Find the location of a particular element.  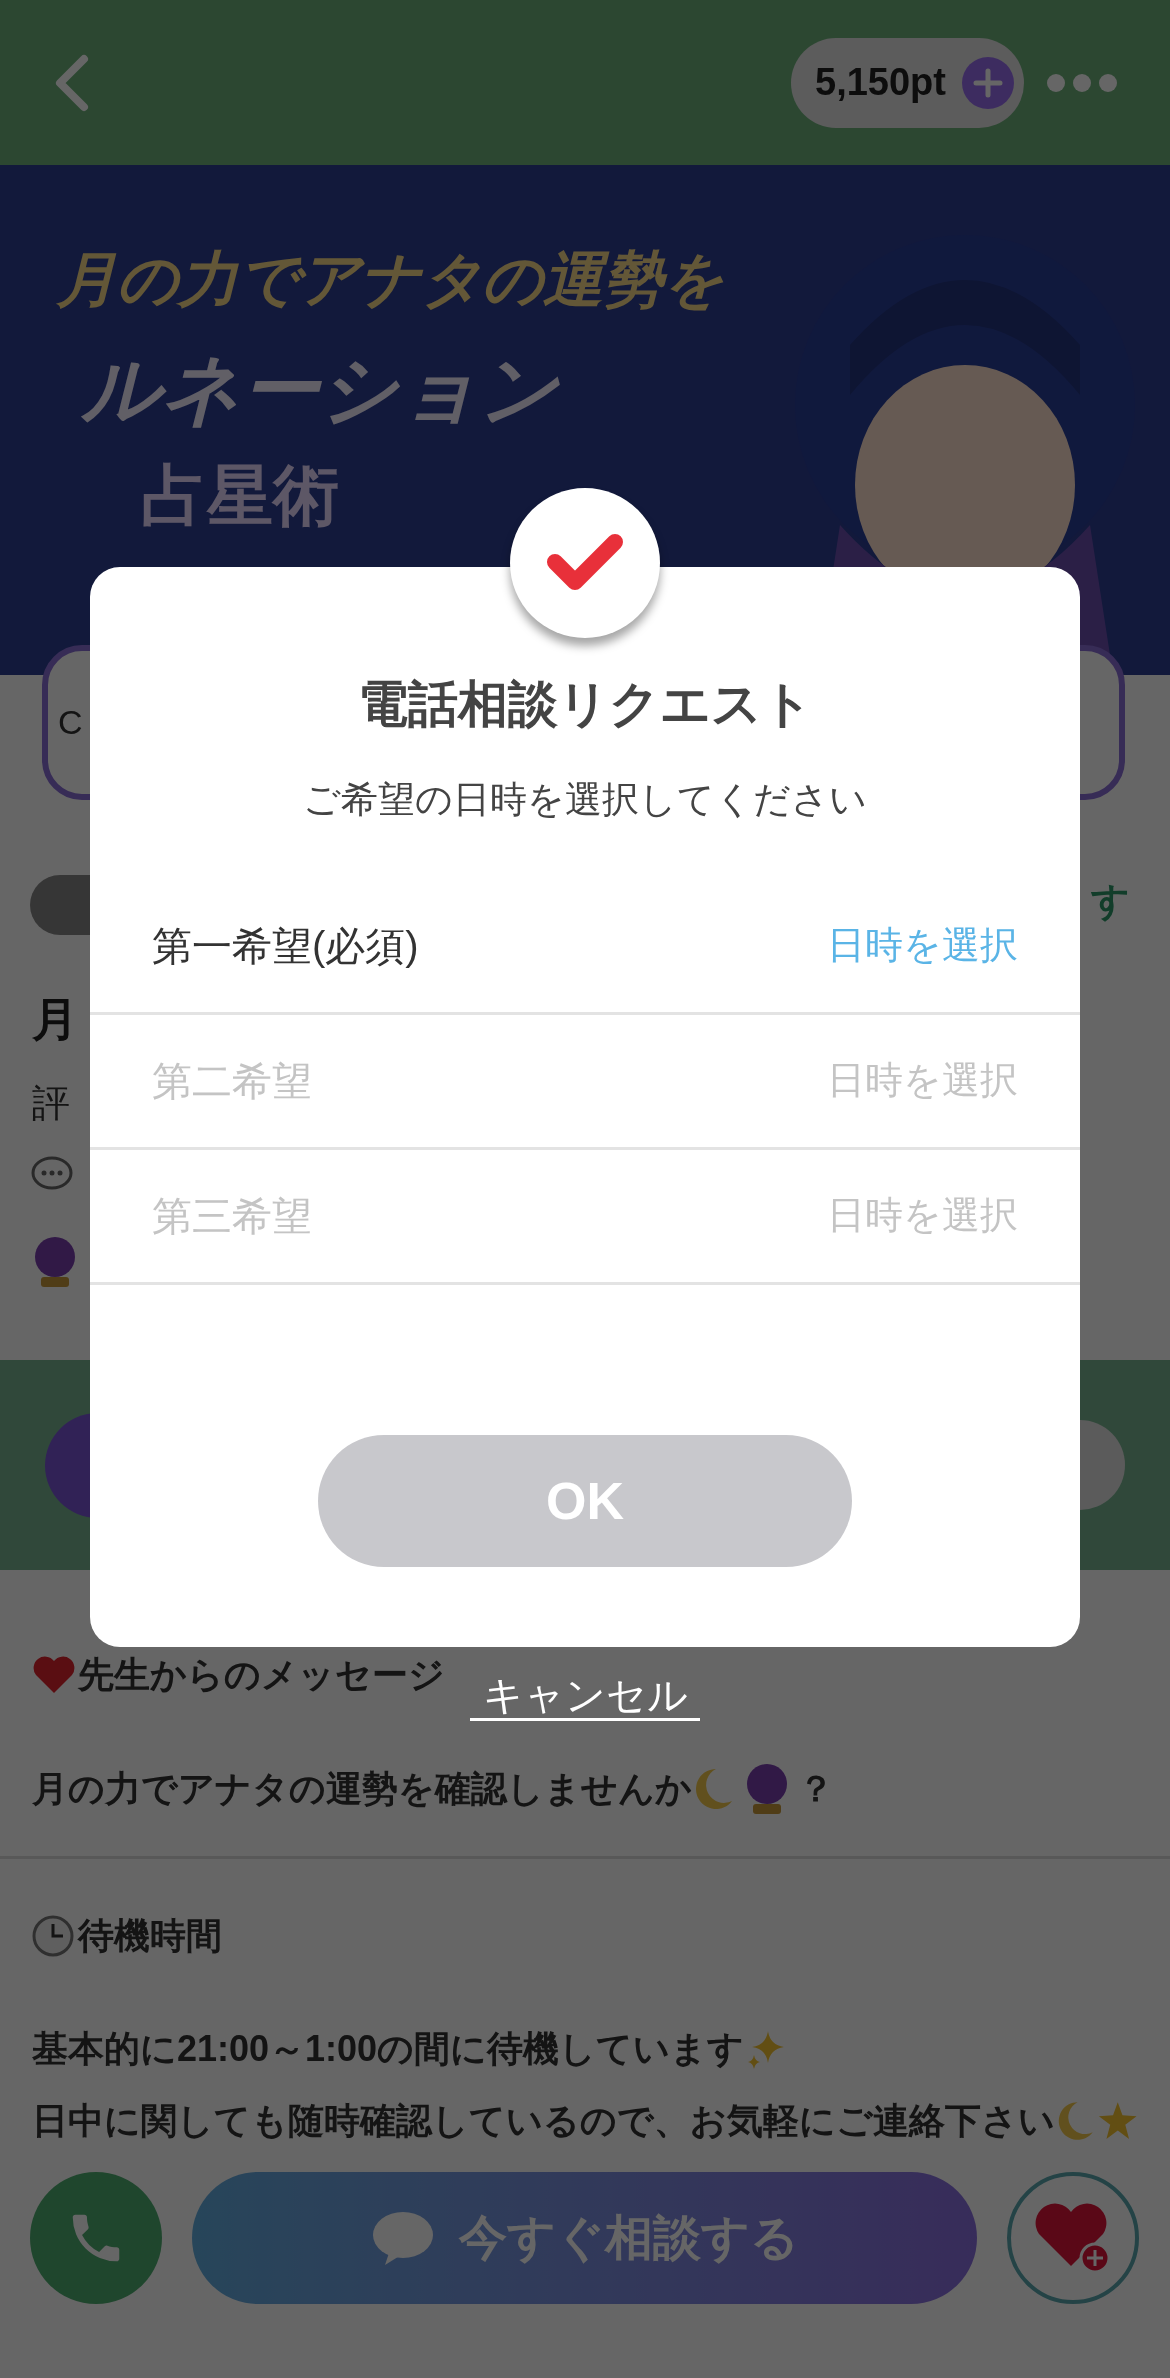

profile-title: 月 is located at coordinates (55, 1019).